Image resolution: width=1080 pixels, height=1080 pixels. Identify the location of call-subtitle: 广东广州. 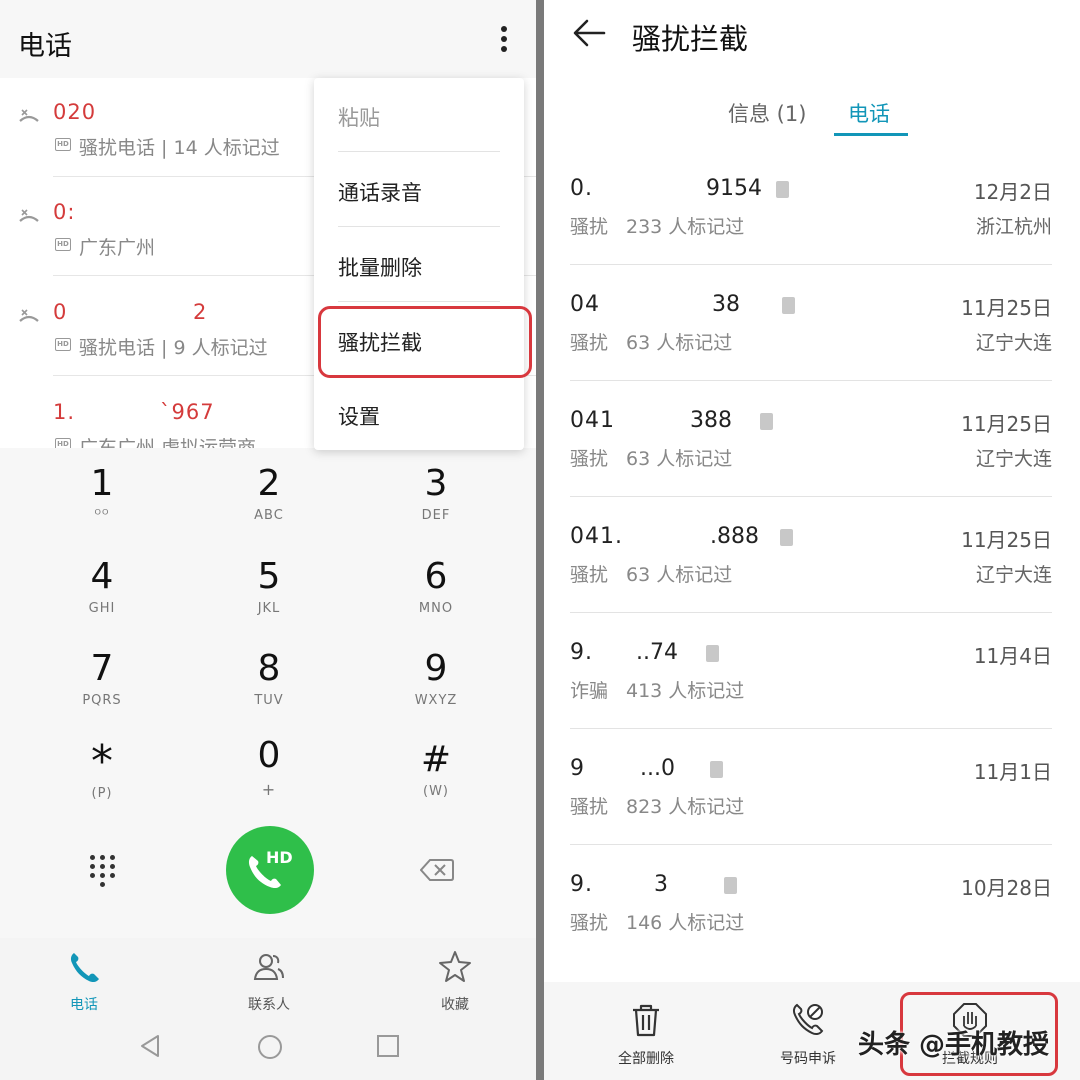
(117, 248).